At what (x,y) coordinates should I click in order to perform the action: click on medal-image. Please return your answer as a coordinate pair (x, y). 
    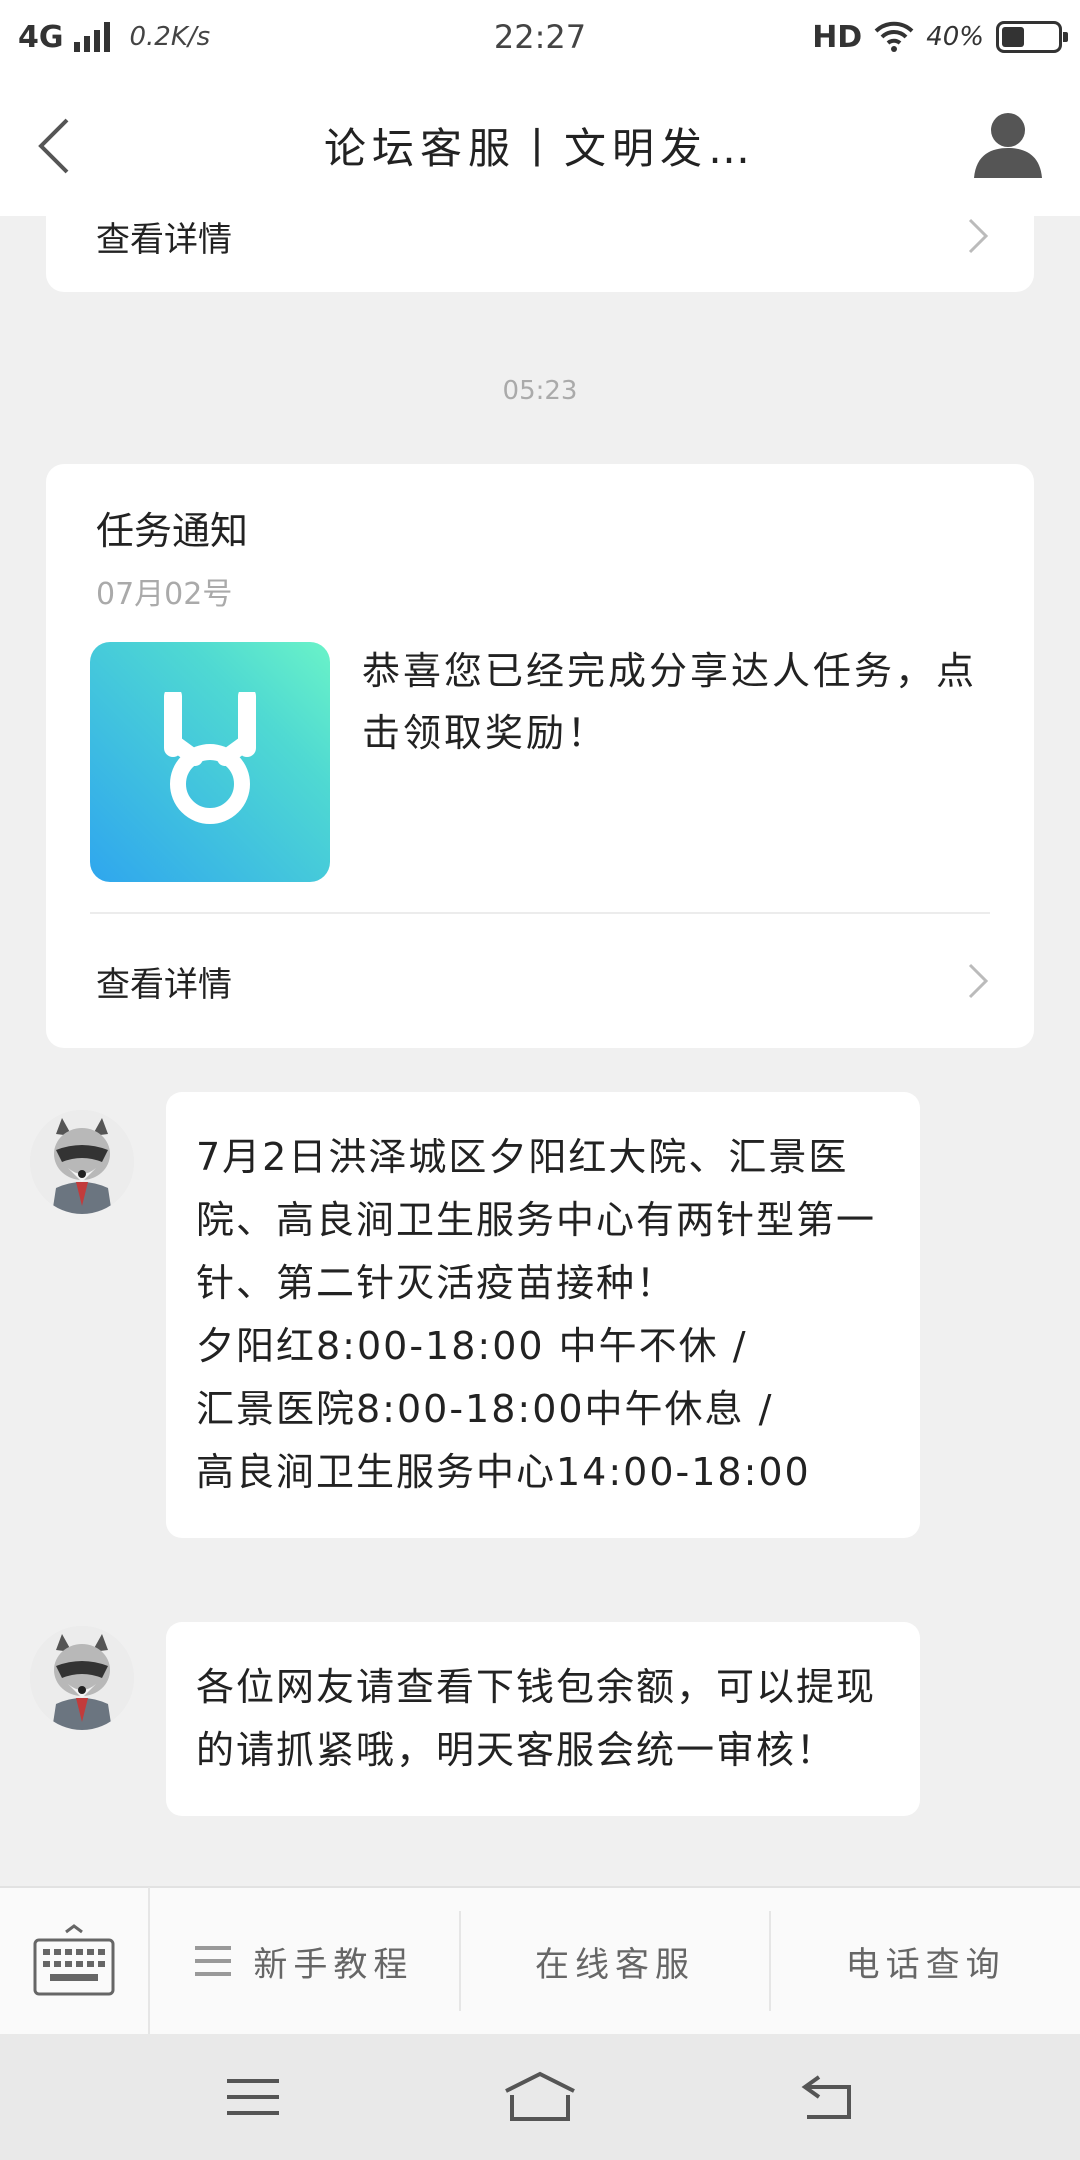
    Looking at the image, I should click on (210, 762).